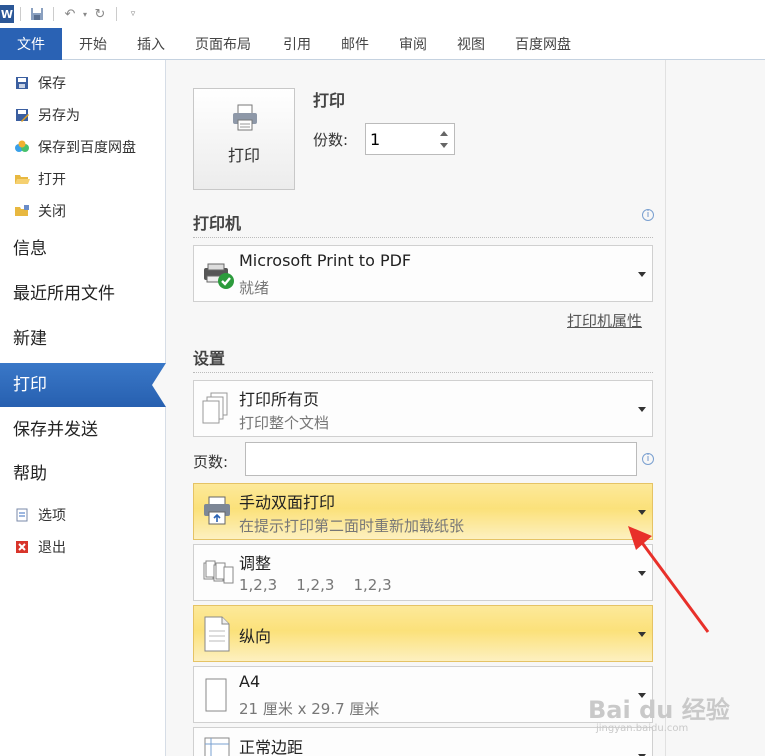 The image size is (765, 756). Describe the element at coordinates (83, 249) in the screenshot. I see `nav-info: 信息` at that location.